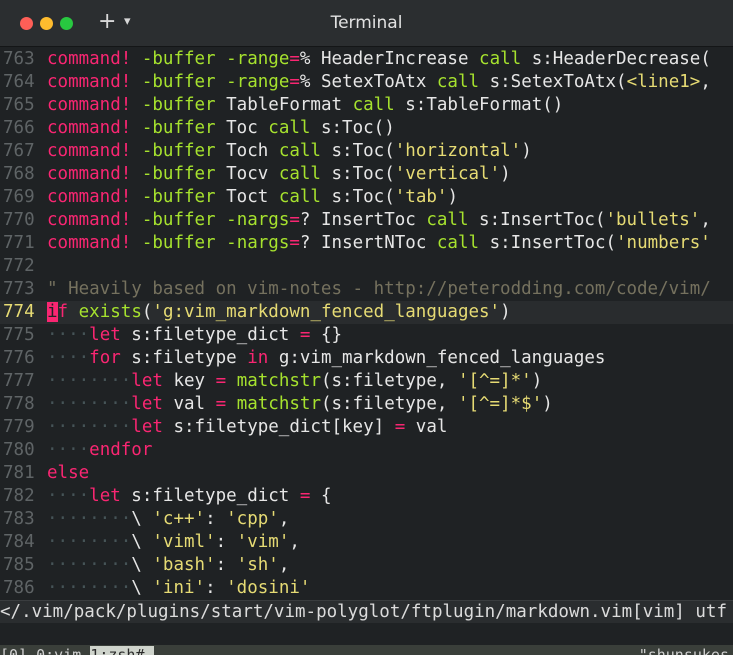  What do you see at coordinates (537, 381) in the screenshot?
I see `code-token: )` at bounding box center [537, 381].